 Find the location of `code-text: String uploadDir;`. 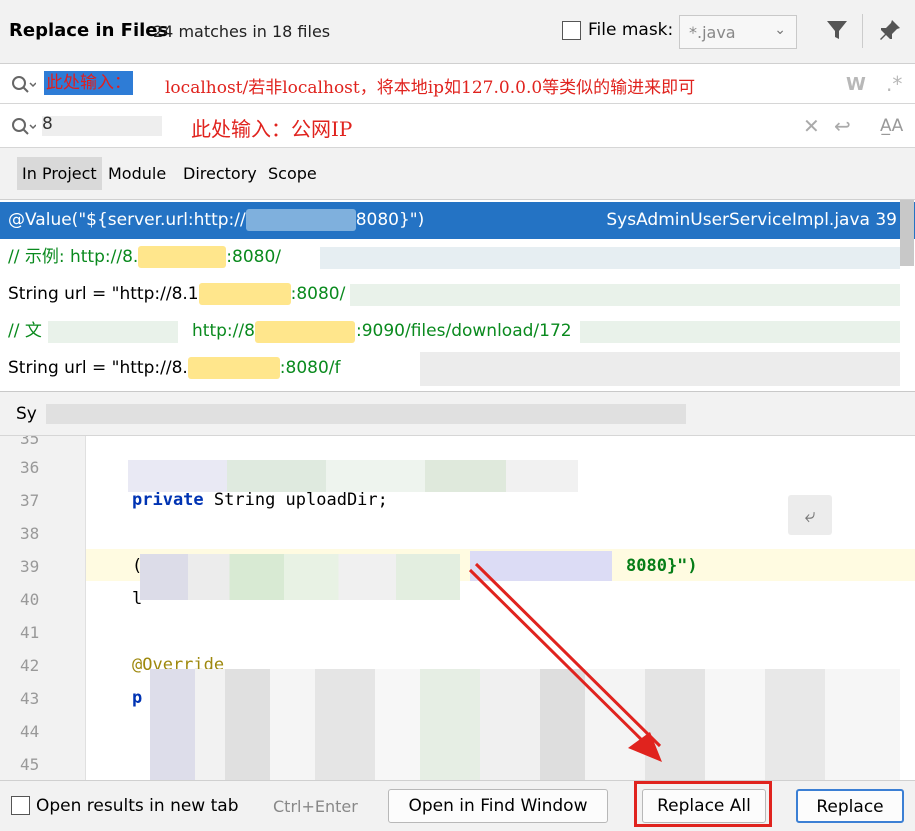

code-text: String uploadDir; is located at coordinates (295, 500).